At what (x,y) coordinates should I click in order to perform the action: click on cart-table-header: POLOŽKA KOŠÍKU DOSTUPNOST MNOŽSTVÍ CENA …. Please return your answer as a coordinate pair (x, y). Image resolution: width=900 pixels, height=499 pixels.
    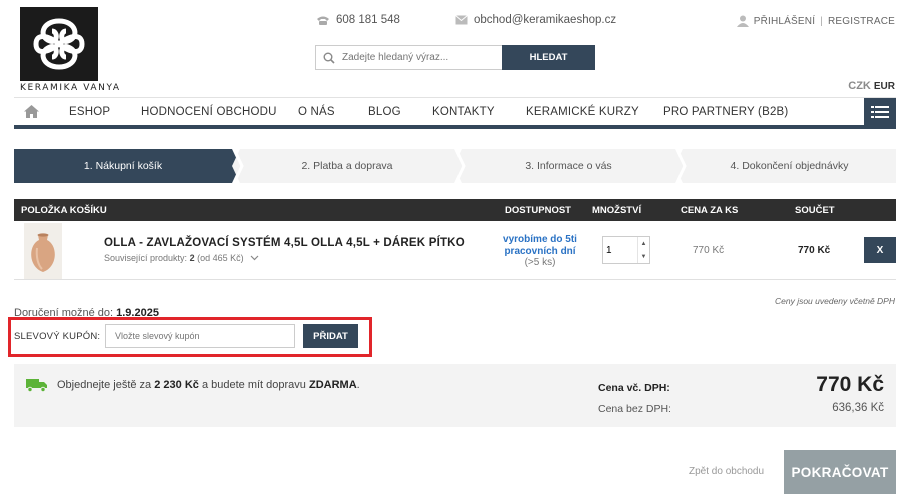
    Looking at the image, I should click on (455, 210).